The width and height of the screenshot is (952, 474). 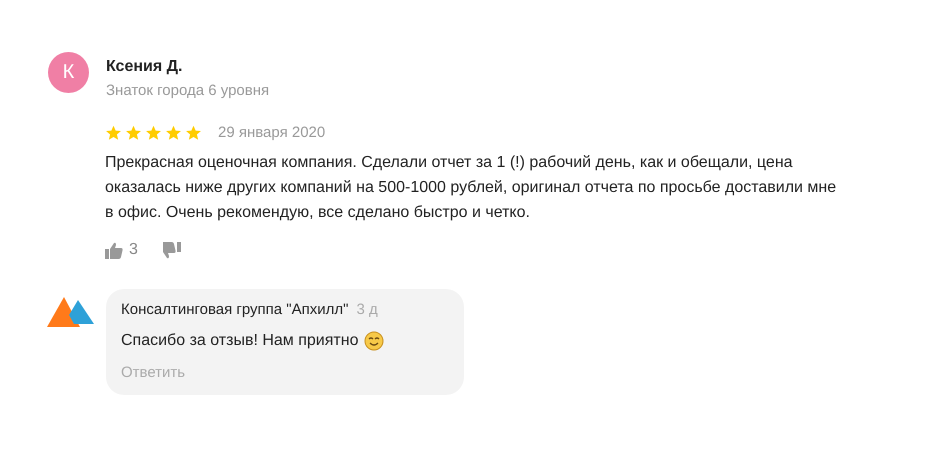 What do you see at coordinates (234, 309) in the screenshot?
I see `reply-author: Консалтинговая группа "Апхилл"` at bounding box center [234, 309].